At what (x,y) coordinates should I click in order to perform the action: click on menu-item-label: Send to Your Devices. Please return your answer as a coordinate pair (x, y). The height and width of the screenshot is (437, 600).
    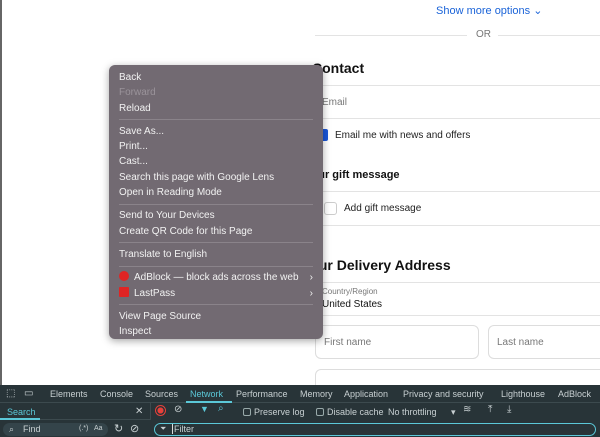
    Looking at the image, I should click on (167, 216).